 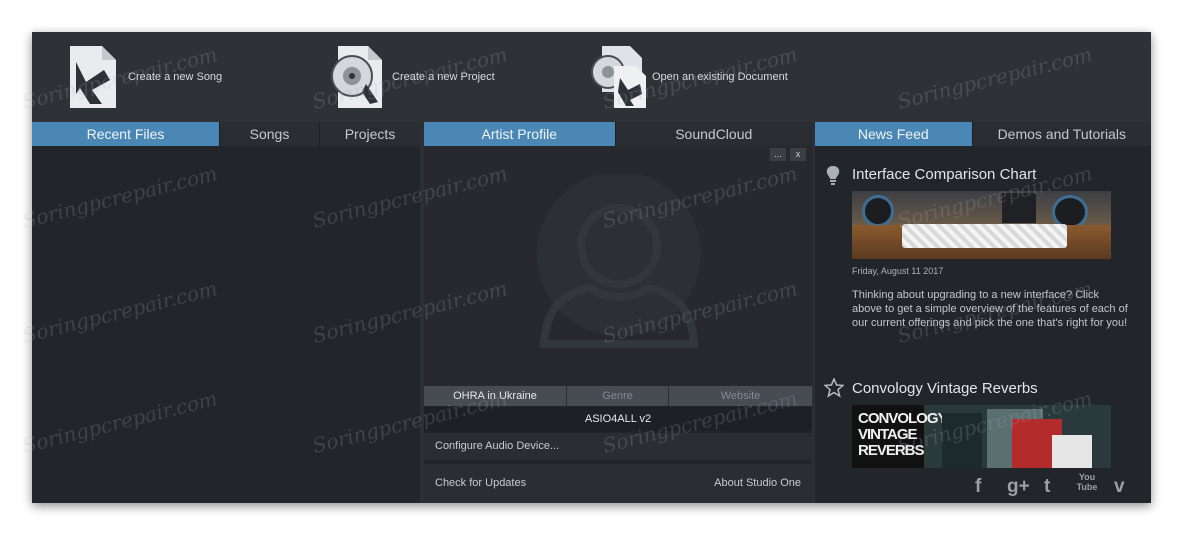 What do you see at coordinates (903, 434) in the screenshot?
I see `convology-logo-text: CONVOLOGY VINTAGE REVERBS` at bounding box center [903, 434].